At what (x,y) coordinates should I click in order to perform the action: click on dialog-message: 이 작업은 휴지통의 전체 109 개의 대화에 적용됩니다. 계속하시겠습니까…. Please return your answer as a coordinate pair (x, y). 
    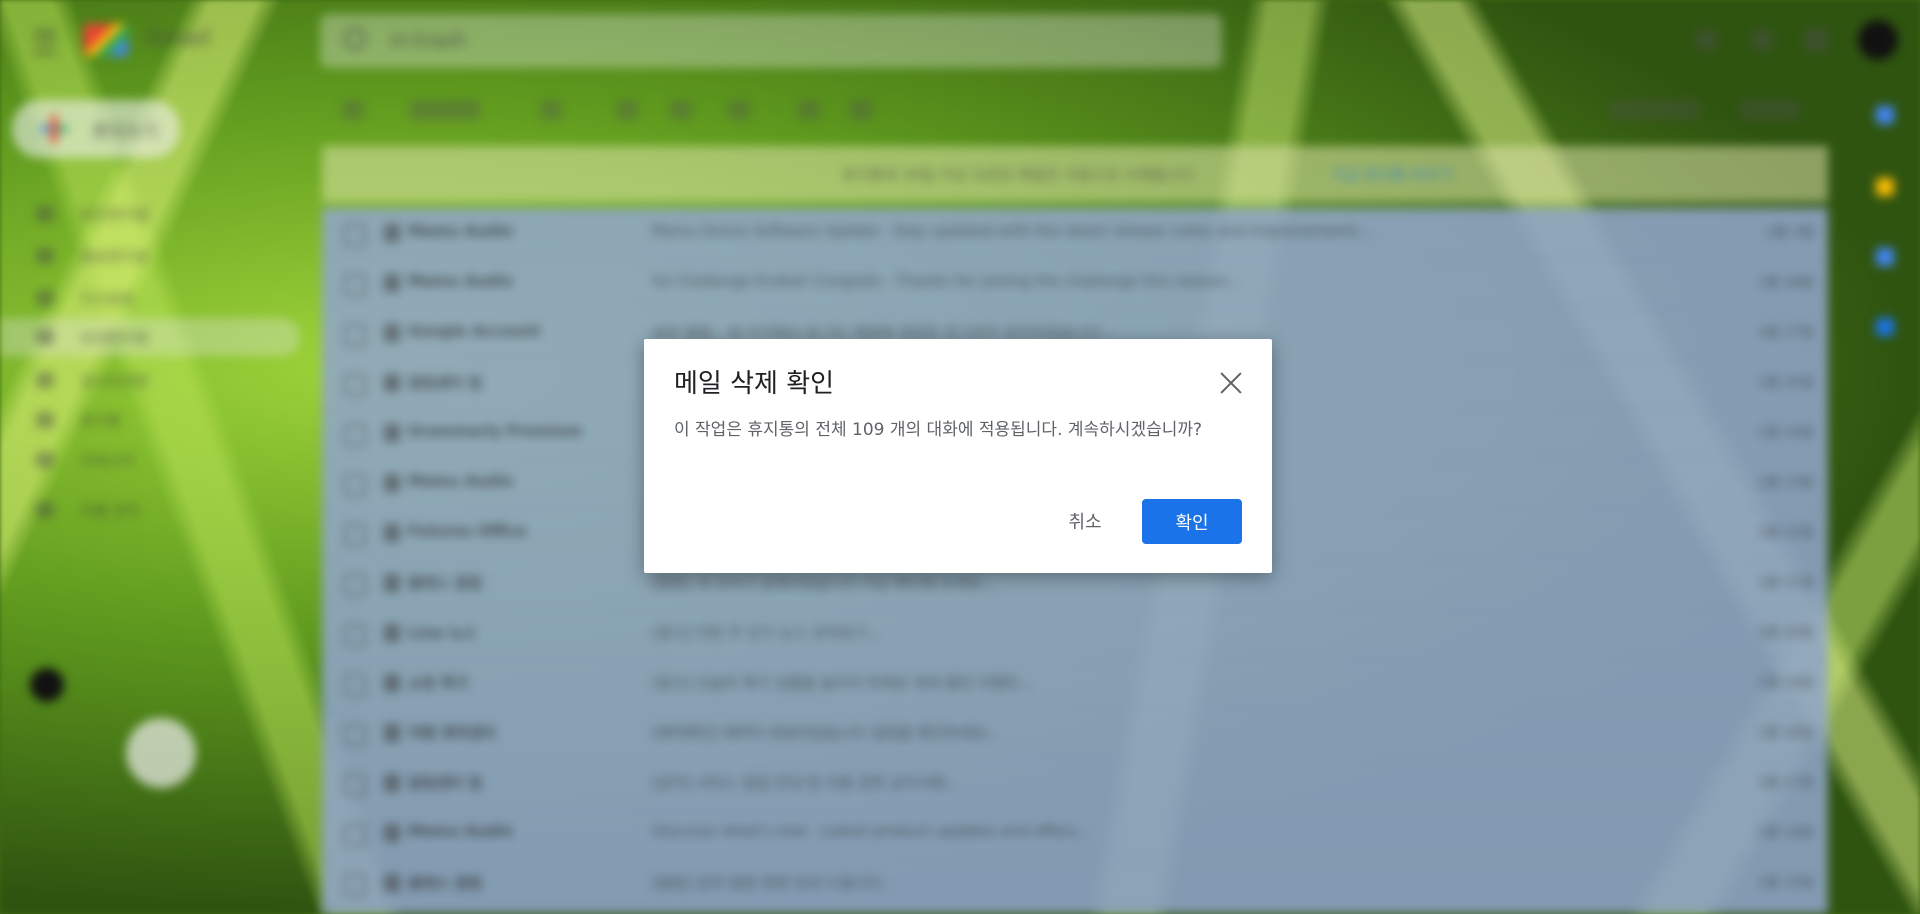
    Looking at the image, I should click on (938, 430).